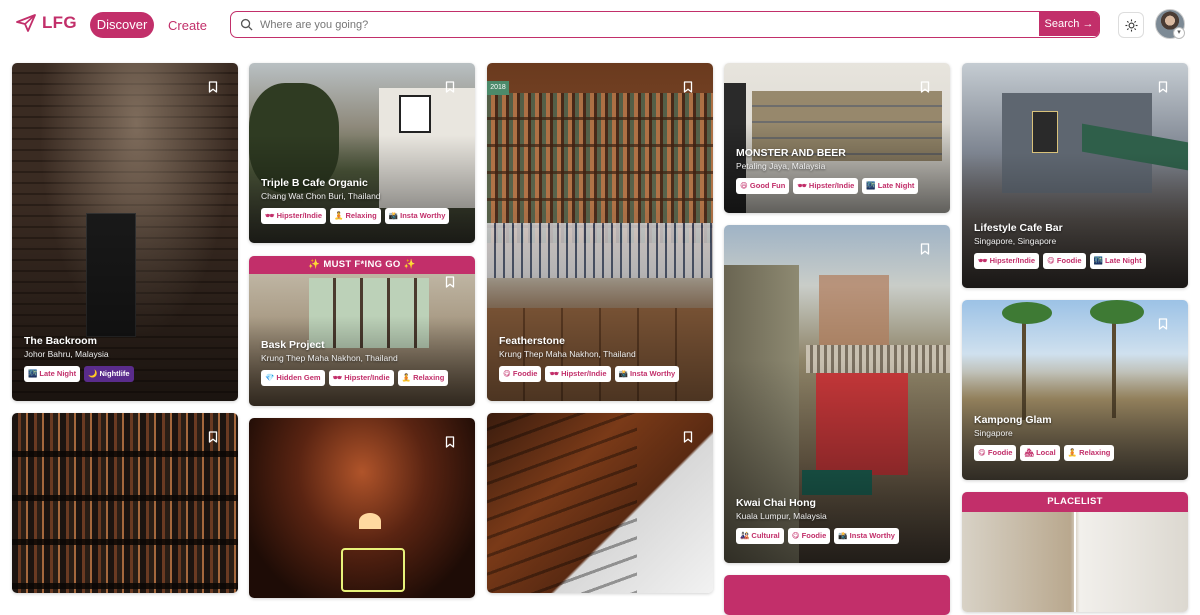  What do you see at coordinates (498, 88) in the screenshot?
I see `year-badge: 2018` at bounding box center [498, 88].